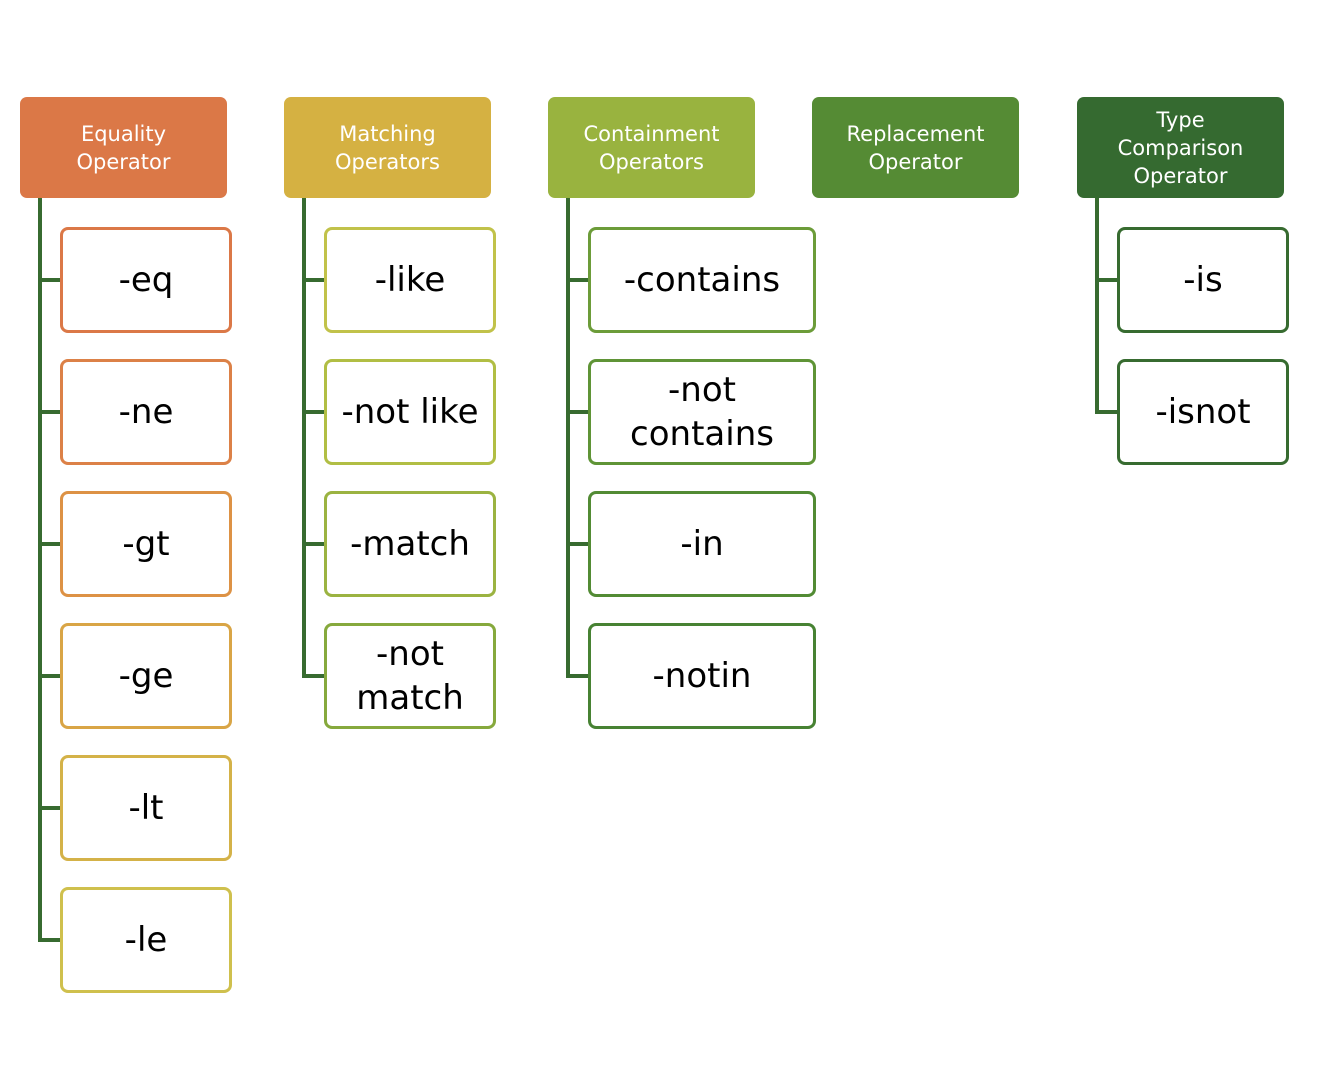  What do you see at coordinates (146, 676) in the screenshot?
I see `operator-node-ge: -ge` at bounding box center [146, 676].